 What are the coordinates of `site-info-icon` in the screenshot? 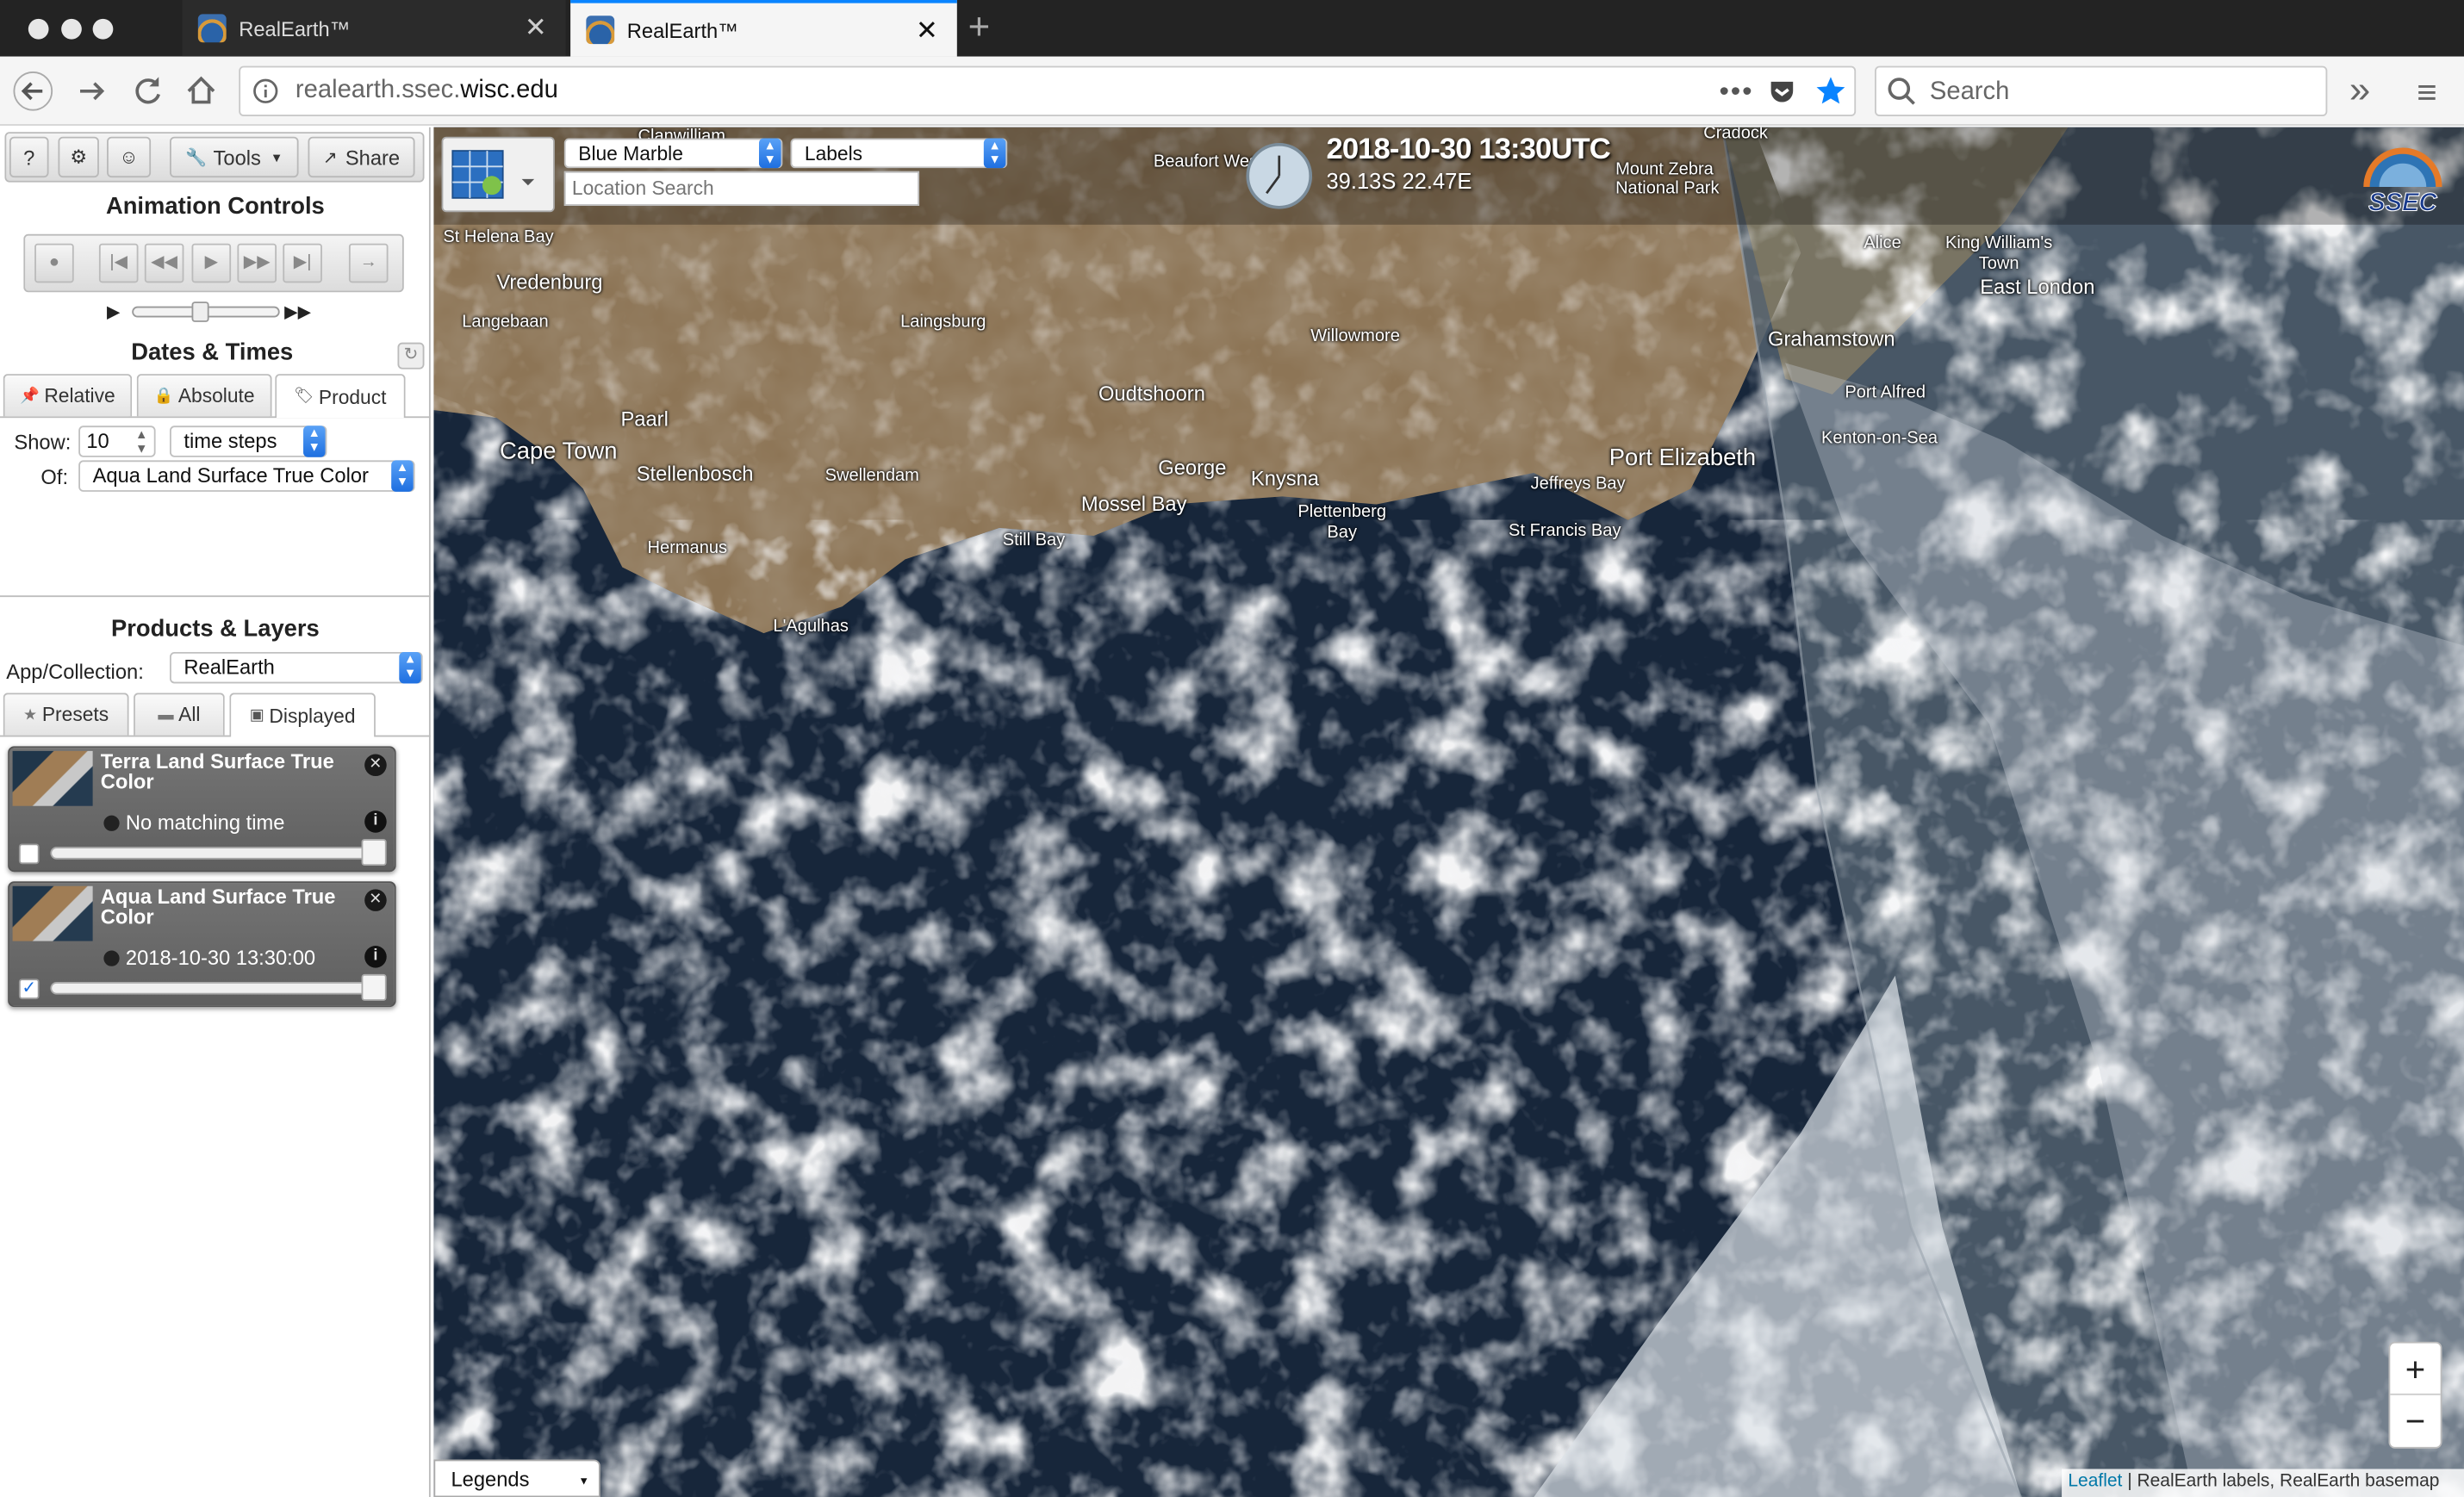 It's located at (266, 94).